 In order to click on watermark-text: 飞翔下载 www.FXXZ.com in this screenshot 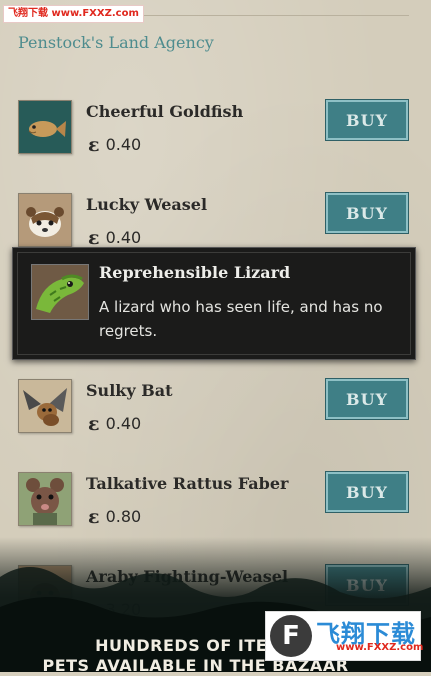, I will do `click(73, 14)`.